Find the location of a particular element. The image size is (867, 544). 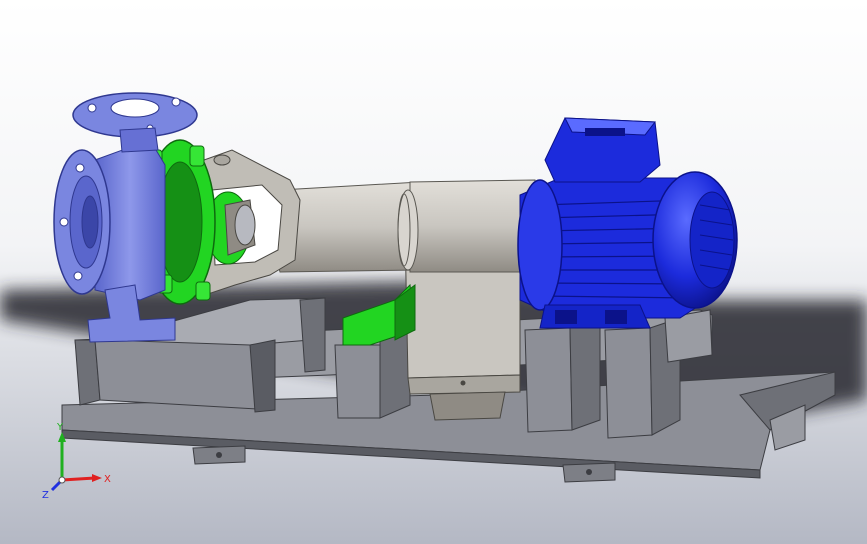

z-axis-label: Z is located at coordinates (45, 495).